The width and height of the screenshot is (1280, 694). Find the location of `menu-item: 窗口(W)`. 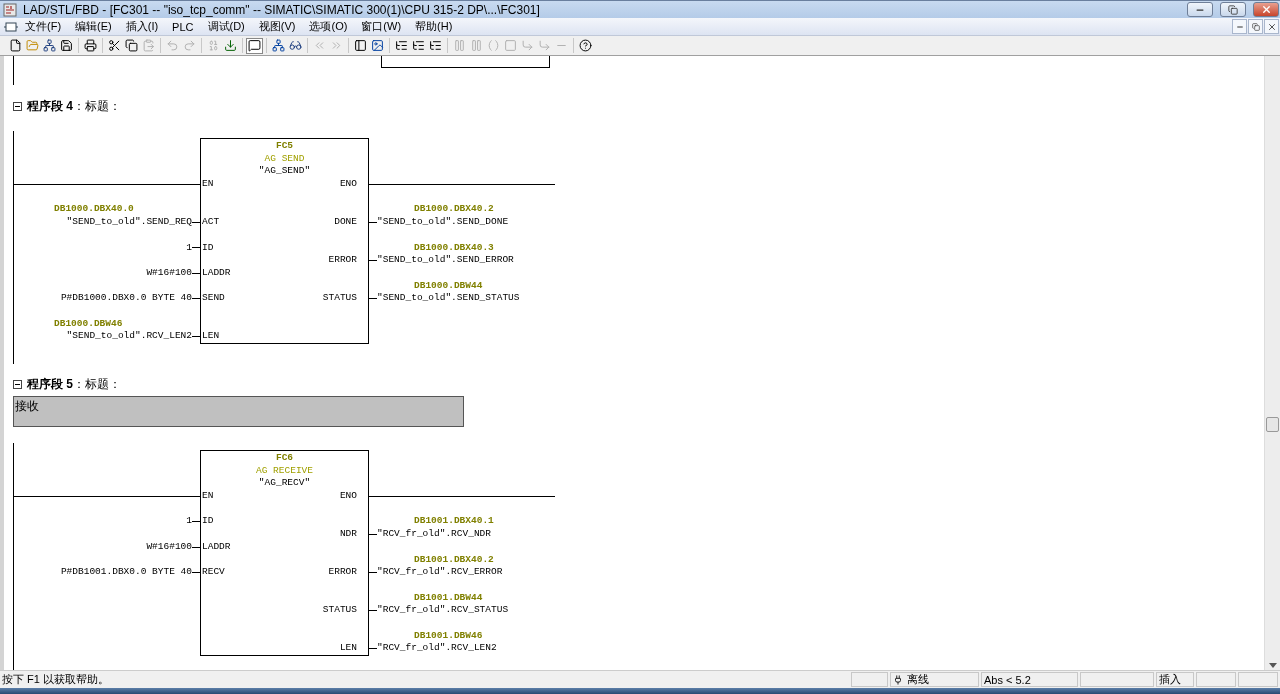

menu-item: 窗口(W) is located at coordinates (381, 26).